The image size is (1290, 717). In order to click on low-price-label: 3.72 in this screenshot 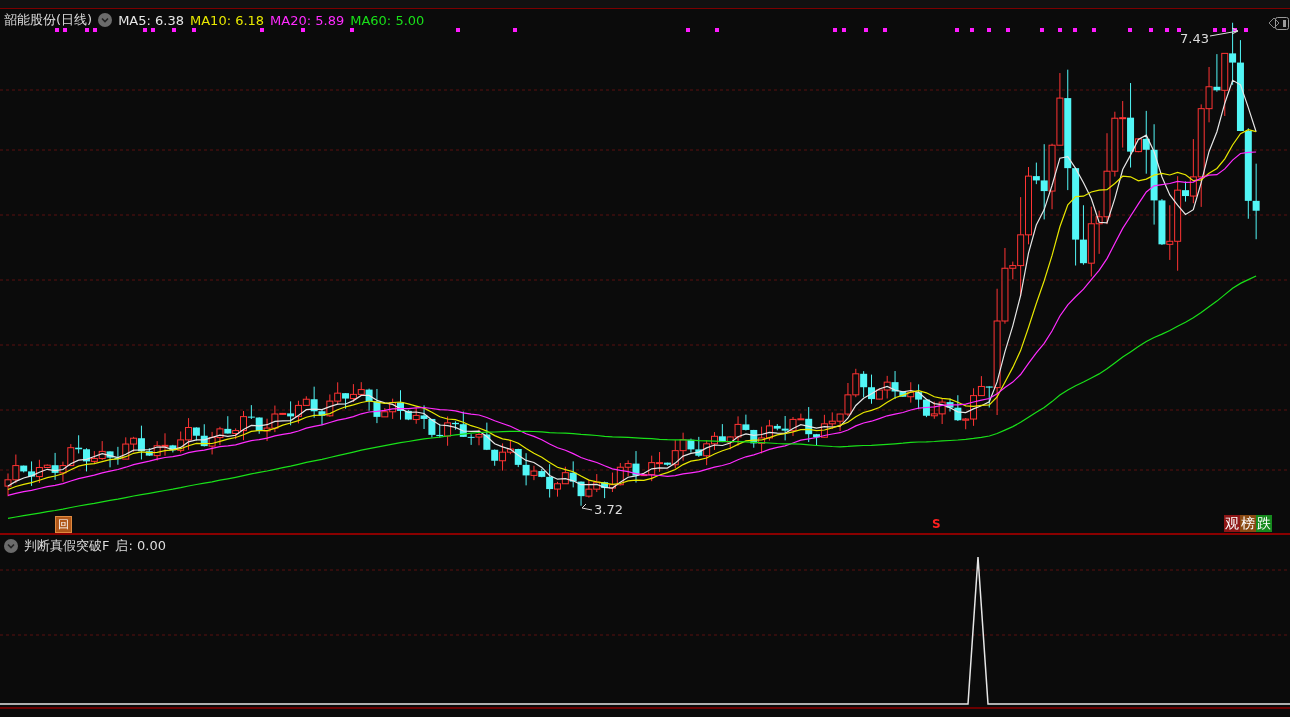, I will do `click(608, 509)`.